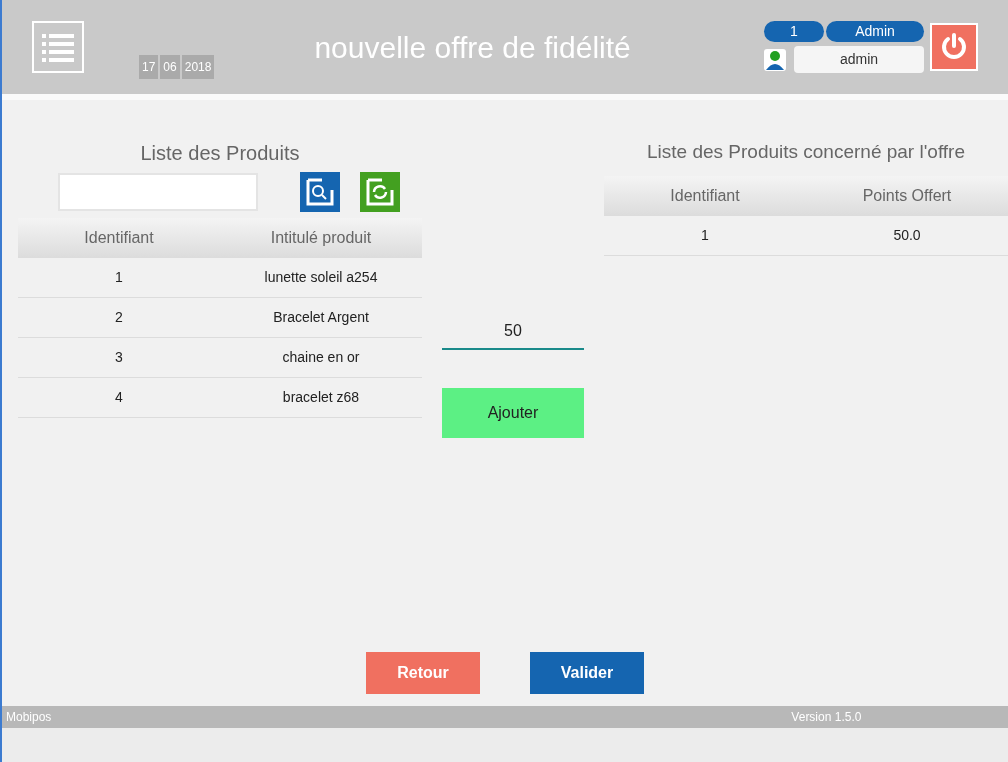  What do you see at coordinates (806, 152) in the screenshot?
I see `section-title: Liste des Produits concerné par l'offre` at bounding box center [806, 152].